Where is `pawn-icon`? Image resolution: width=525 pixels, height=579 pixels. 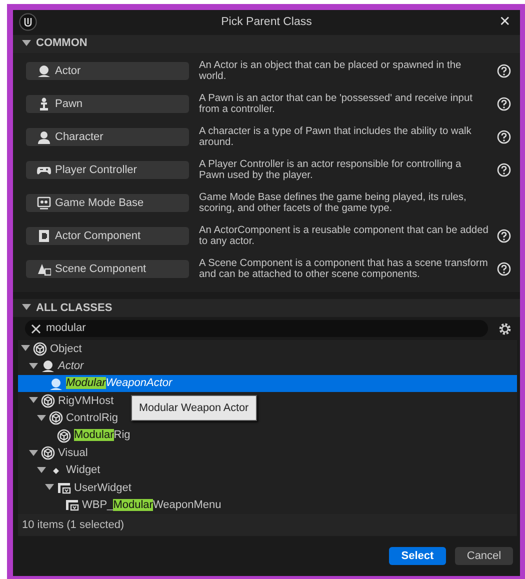
pawn-icon is located at coordinates (44, 104).